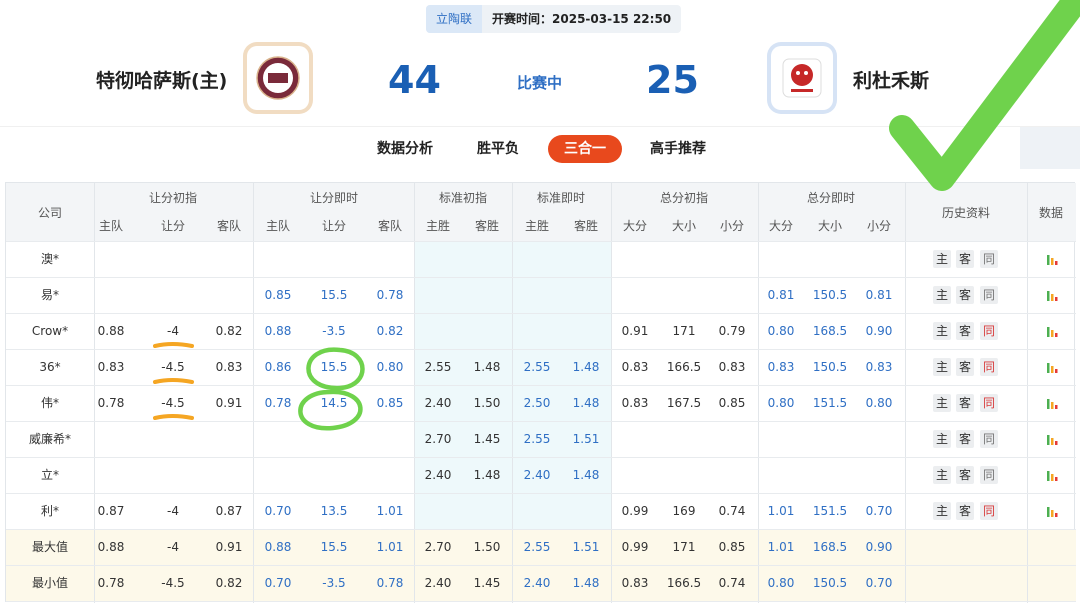 This screenshot has width=1080, height=611. I want to click on odds-cell: 0.83, so click(111, 367).